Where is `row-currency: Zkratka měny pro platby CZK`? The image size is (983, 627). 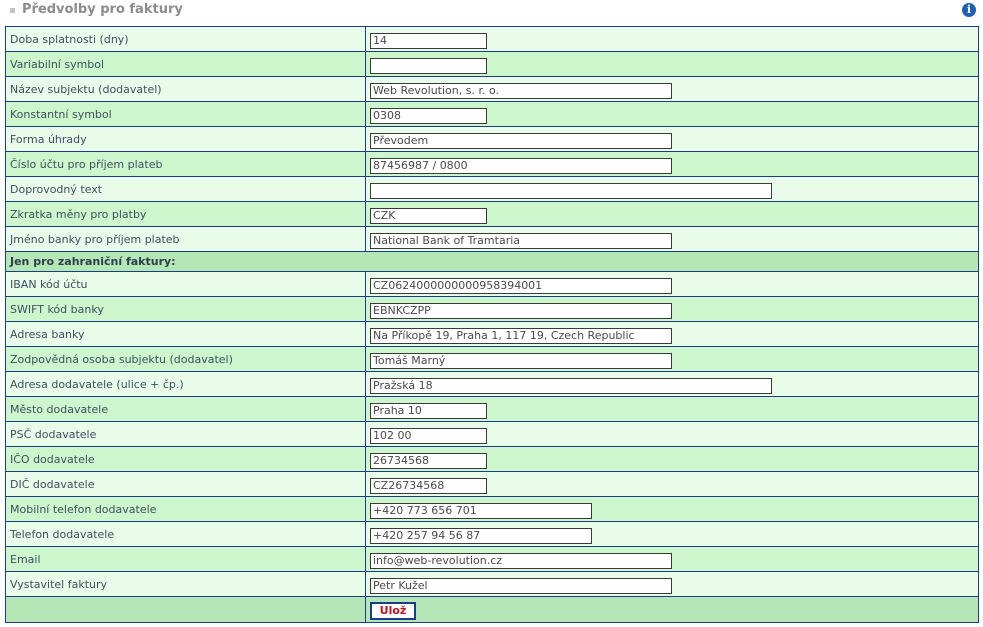
row-currency: Zkratka měny pro platby CZK is located at coordinates (492, 214).